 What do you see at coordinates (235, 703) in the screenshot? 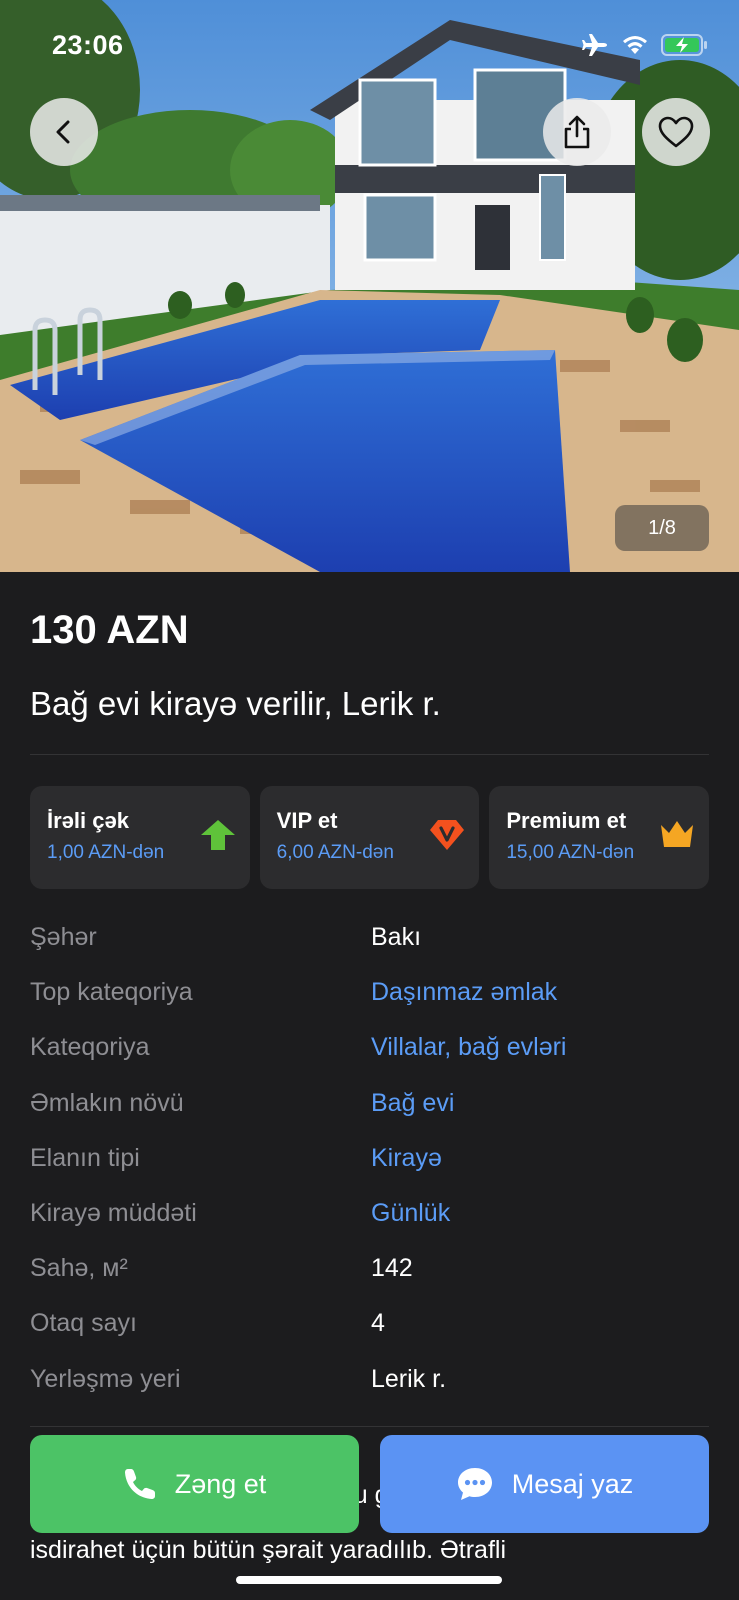
I see `listing-title: Bağ evi kirayə verilir, Lerik r.` at bounding box center [235, 703].